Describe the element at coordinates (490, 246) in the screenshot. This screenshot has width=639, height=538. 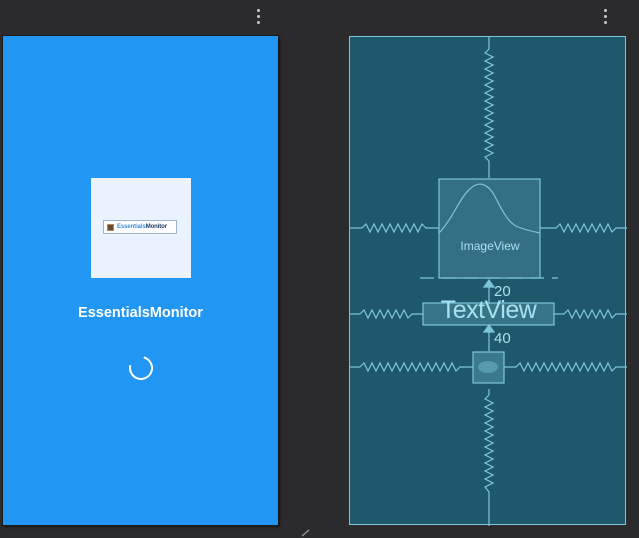
I see `imageview-label: ImageView` at that location.